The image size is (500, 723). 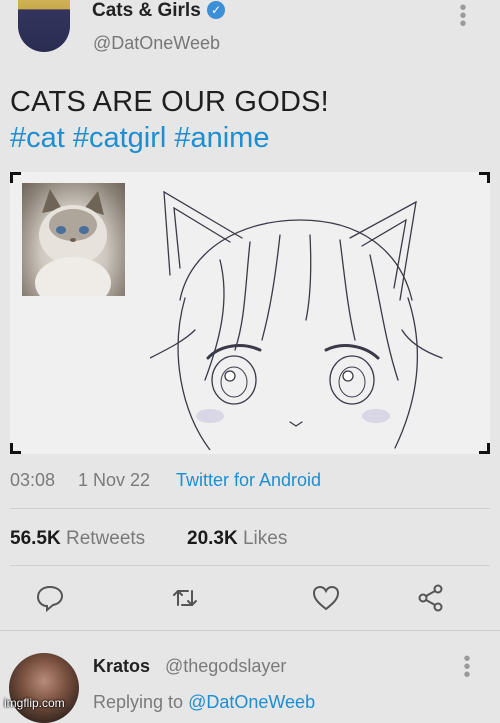 What do you see at coordinates (156, 43) in the screenshot?
I see `author-handle: @DatOneWeeb` at bounding box center [156, 43].